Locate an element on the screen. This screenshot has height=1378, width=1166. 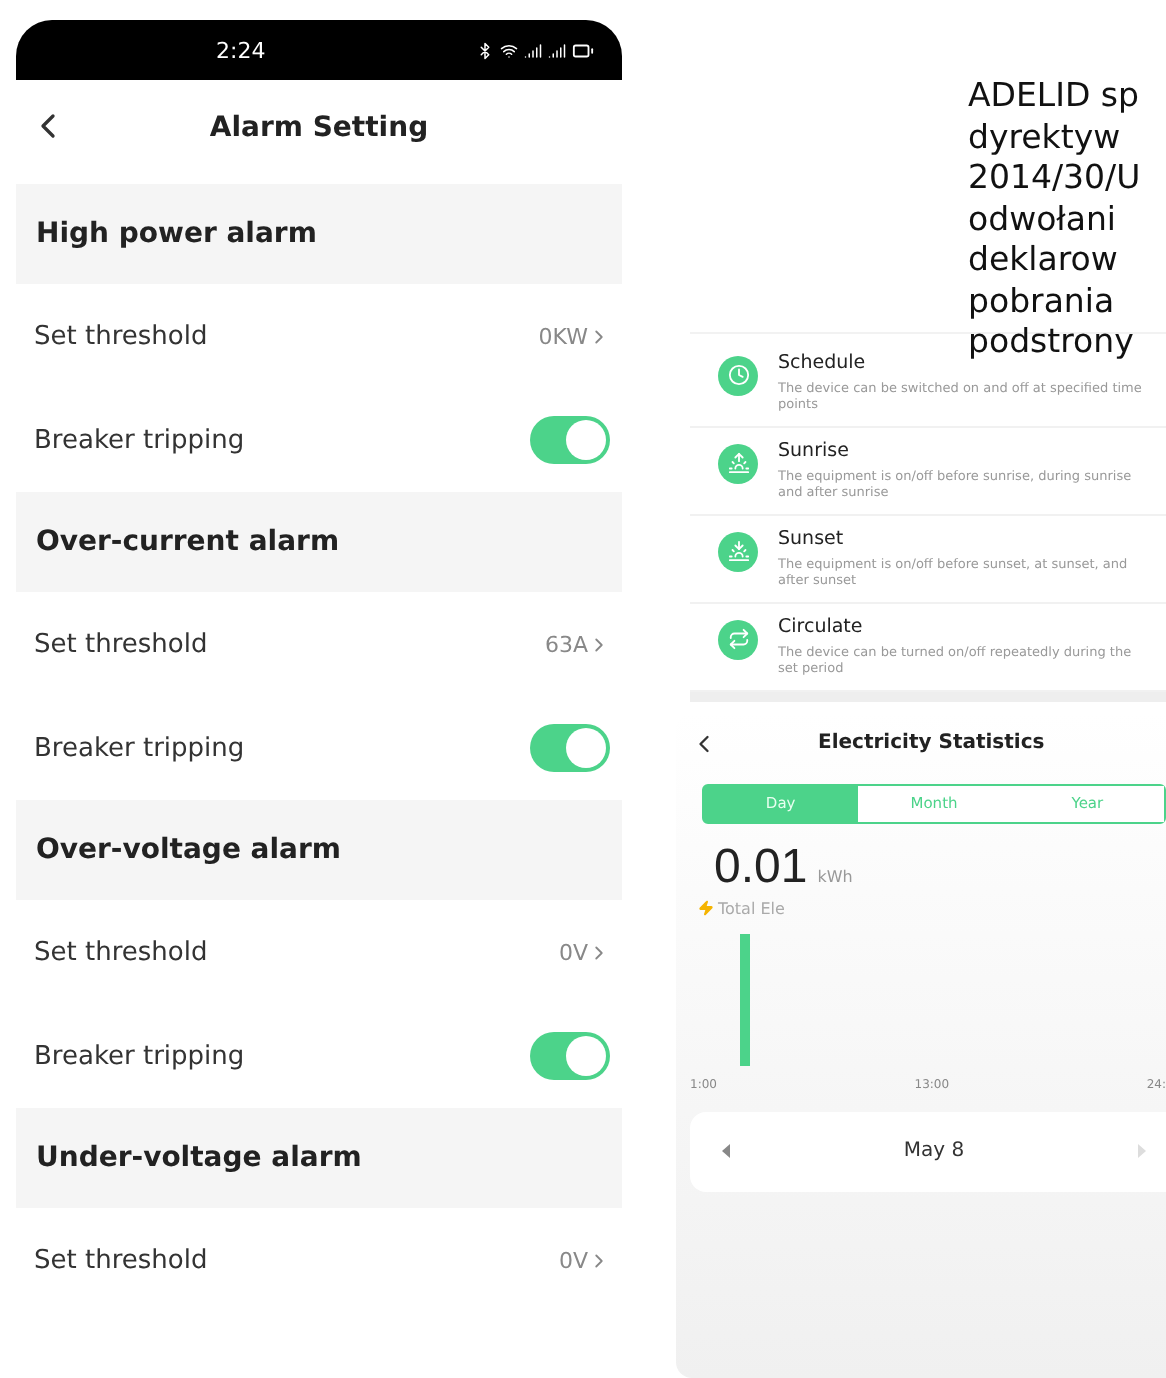
threshold-value: 0KW is located at coordinates (563, 336).